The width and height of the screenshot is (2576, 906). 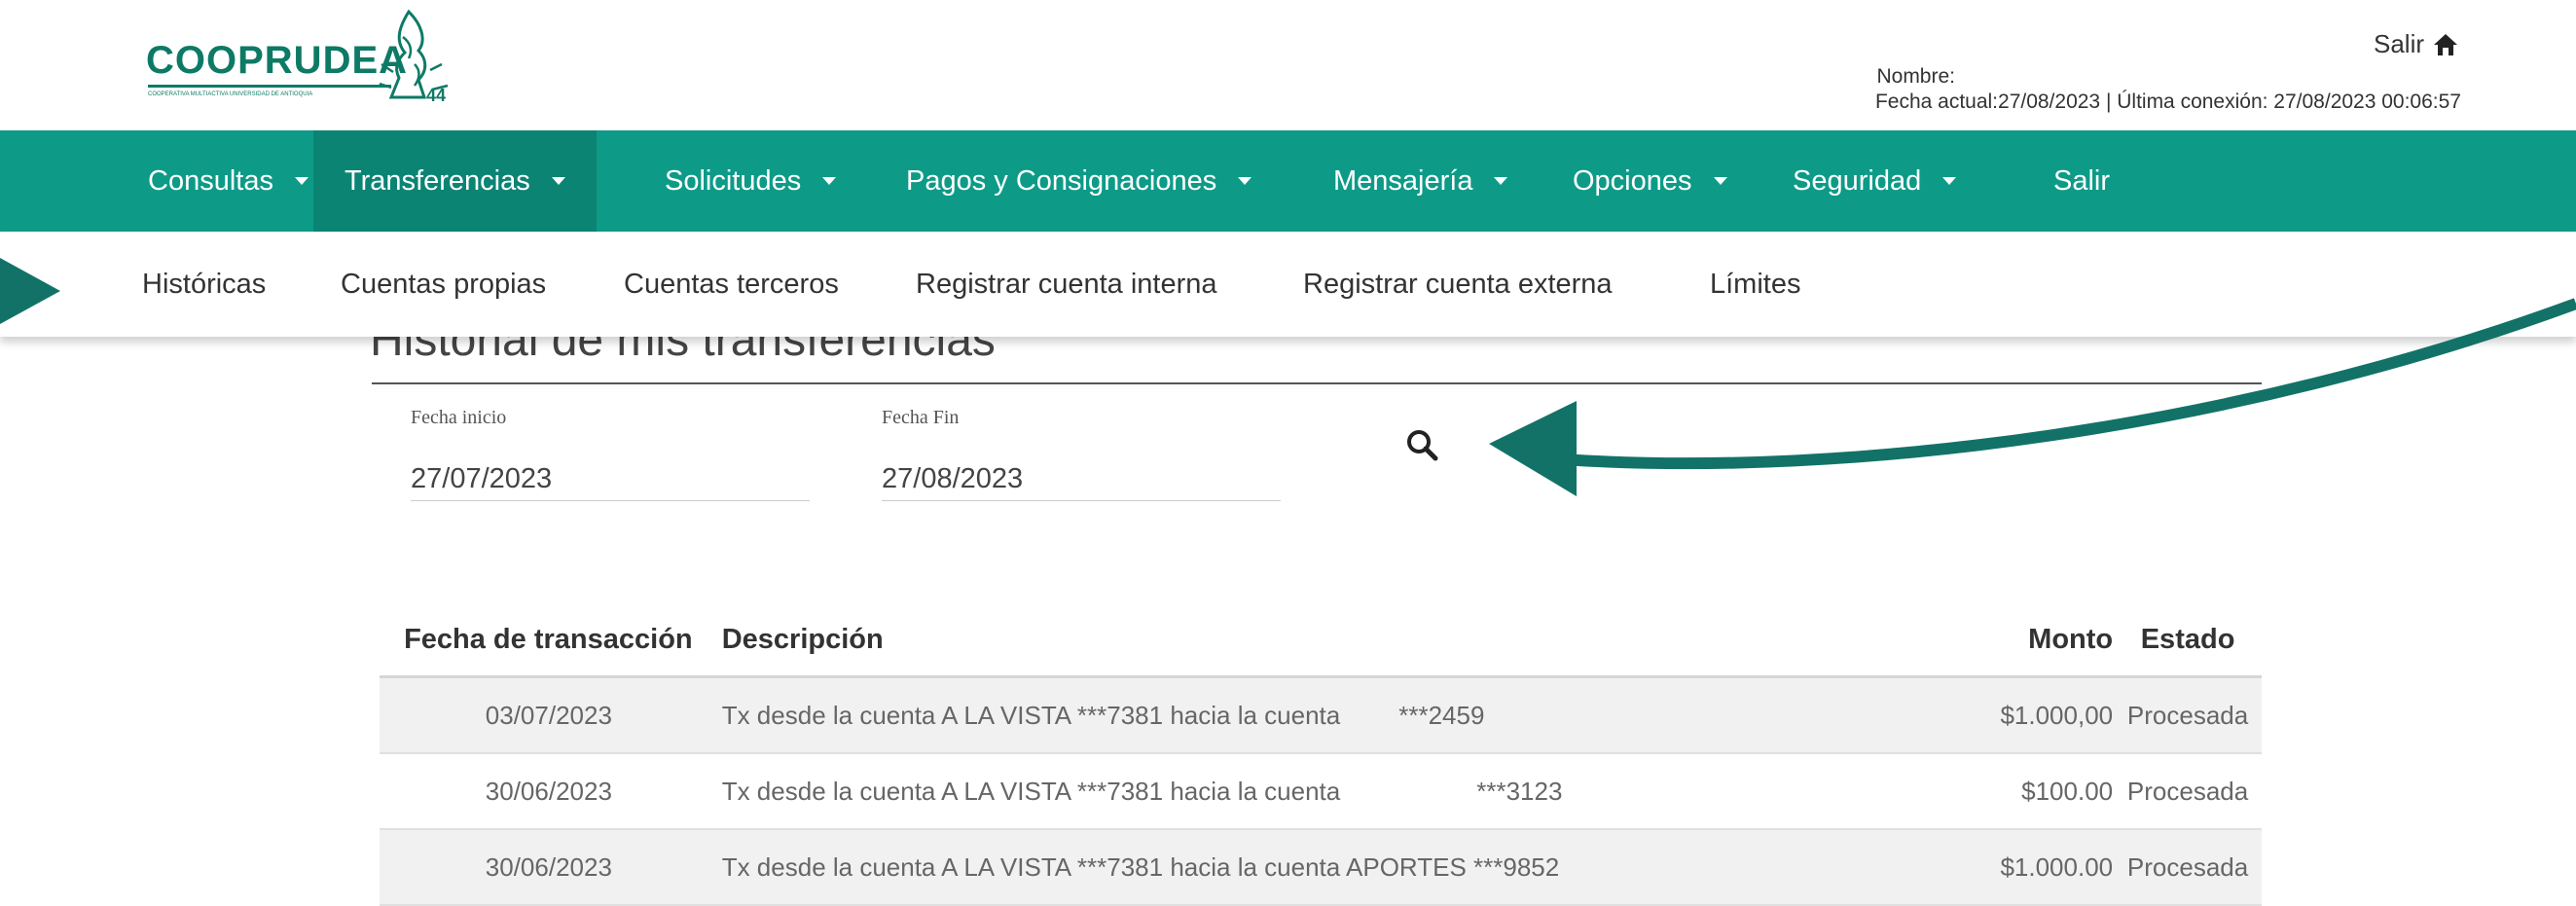 I want to click on description-destination: ***3123, so click(x=1519, y=791).